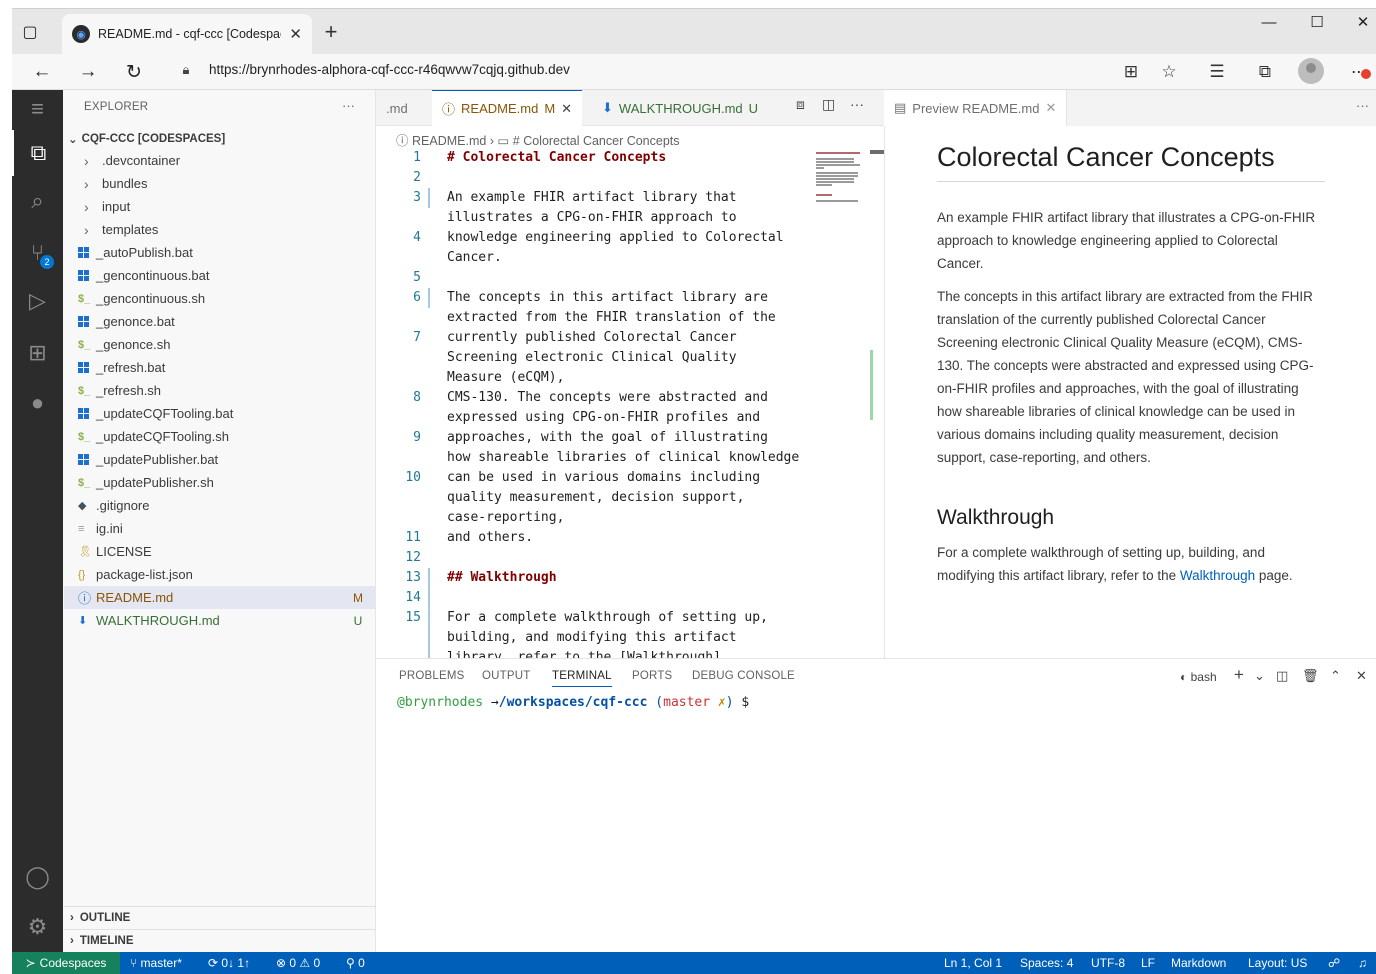  What do you see at coordinates (220, 390) in the screenshot?
I see `tree-item: $_ _refresh.sh` at bounding box center [220, 390].